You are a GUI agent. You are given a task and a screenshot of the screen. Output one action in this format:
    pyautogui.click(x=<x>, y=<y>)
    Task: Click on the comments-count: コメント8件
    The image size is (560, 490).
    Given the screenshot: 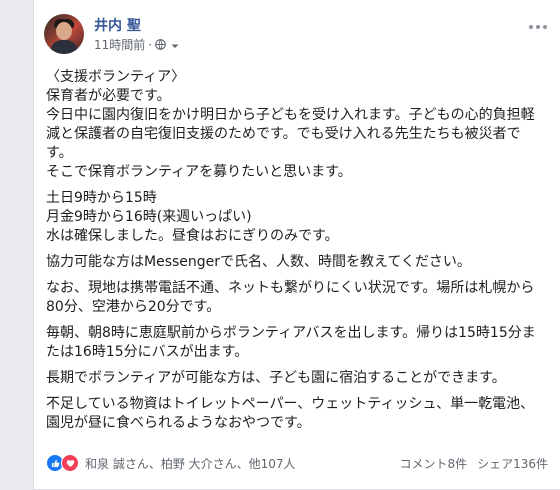 What is the action you would take?
    pyautogui.click(x=433, y=463)
    